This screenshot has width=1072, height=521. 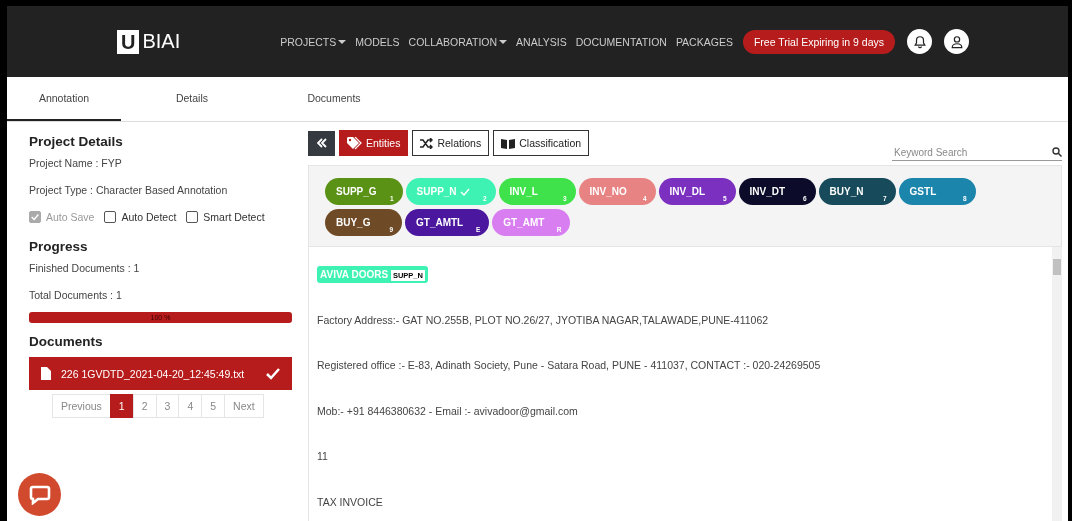 I want to click on project-name: Project Name : FYP, so click(x=76, y=163).